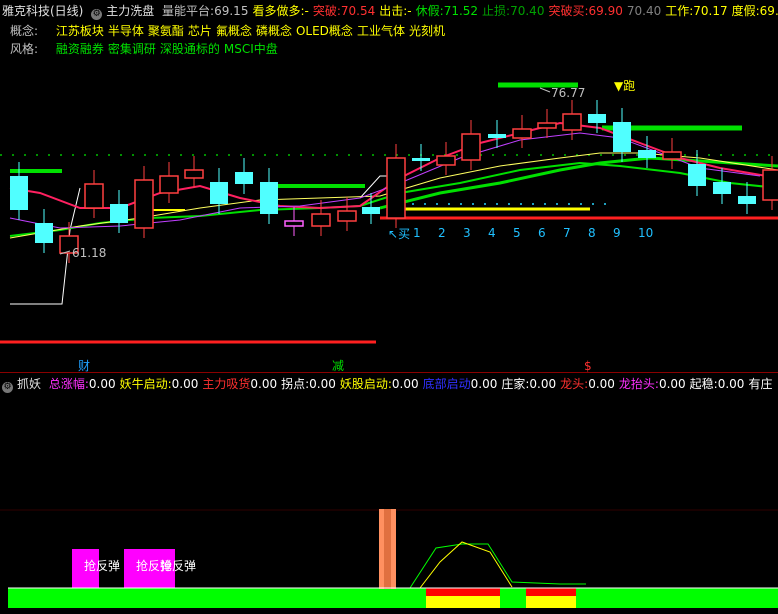 This screenshot has width=778, height=614. What do you see at coordinates (145, 384) in the screenshot?
I see `indicator-item: 妖牛启动:` at bounding box center [145, 384].